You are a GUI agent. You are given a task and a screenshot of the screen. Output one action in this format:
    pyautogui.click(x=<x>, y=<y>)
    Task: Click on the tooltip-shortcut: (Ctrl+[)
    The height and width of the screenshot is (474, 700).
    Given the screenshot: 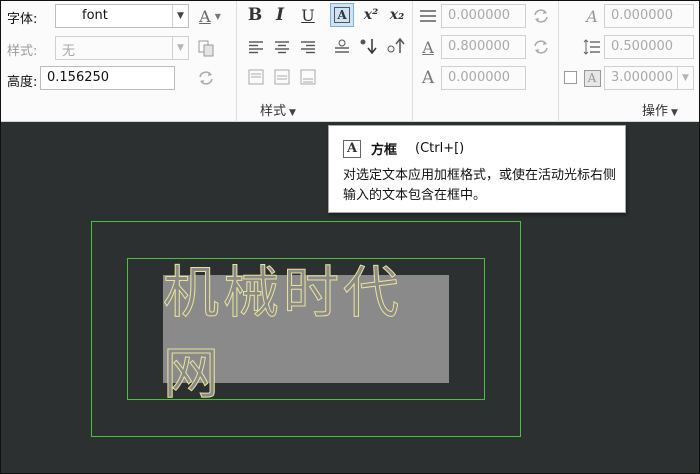 What is the action you would take?
    pyautogui.click(x=440, y=148)
    